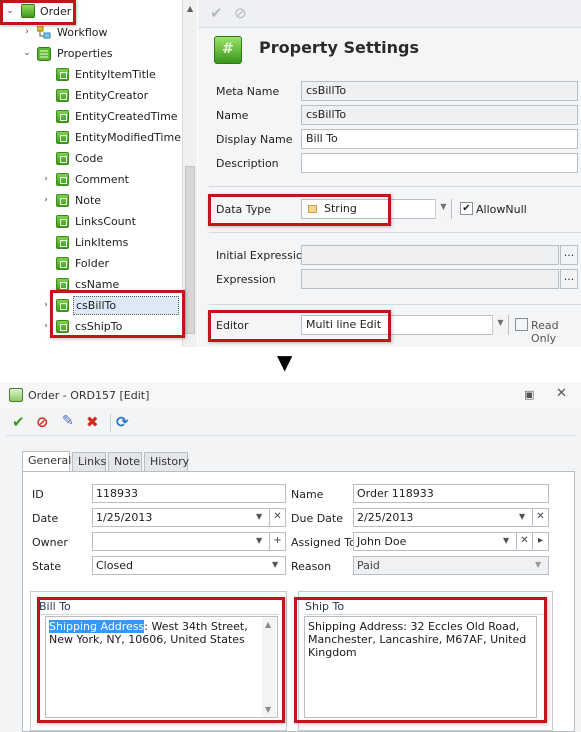 Image resolution: width=581 pixels, height=732 pixels. Describe the element at coordinates (339, 47) in the screenshot. I see `panel-title: Property Settings` at that location.